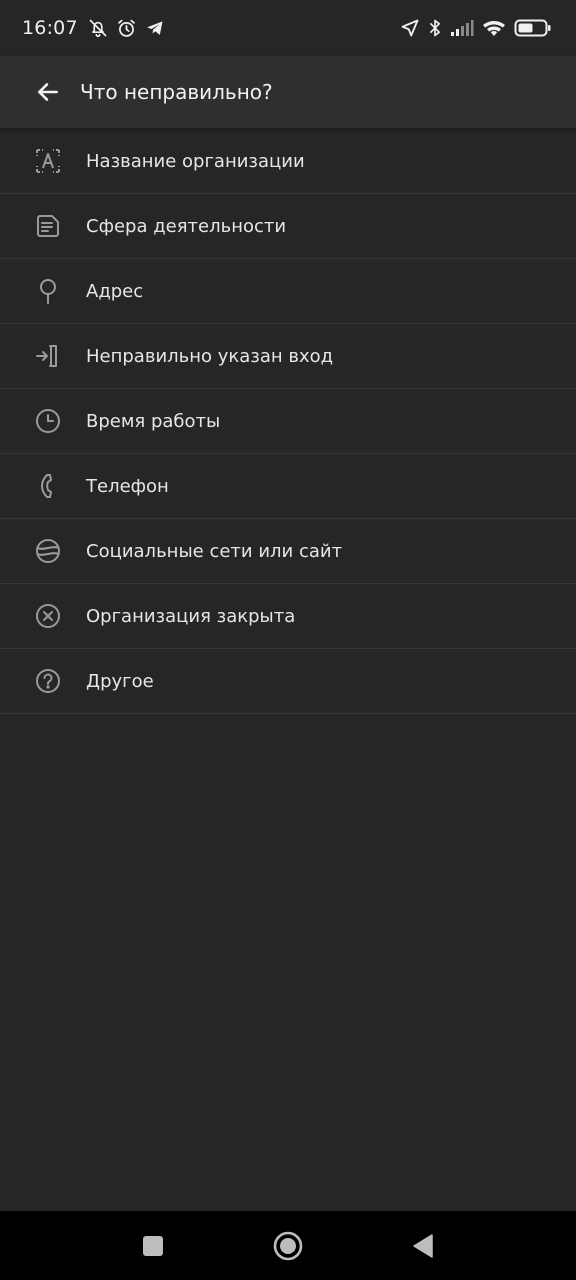 This screenshot has height=1280, width=576. Describe the element at coordinates (288, 291) in the screenshot. I see `menu-item-address: Адрес` at that location.